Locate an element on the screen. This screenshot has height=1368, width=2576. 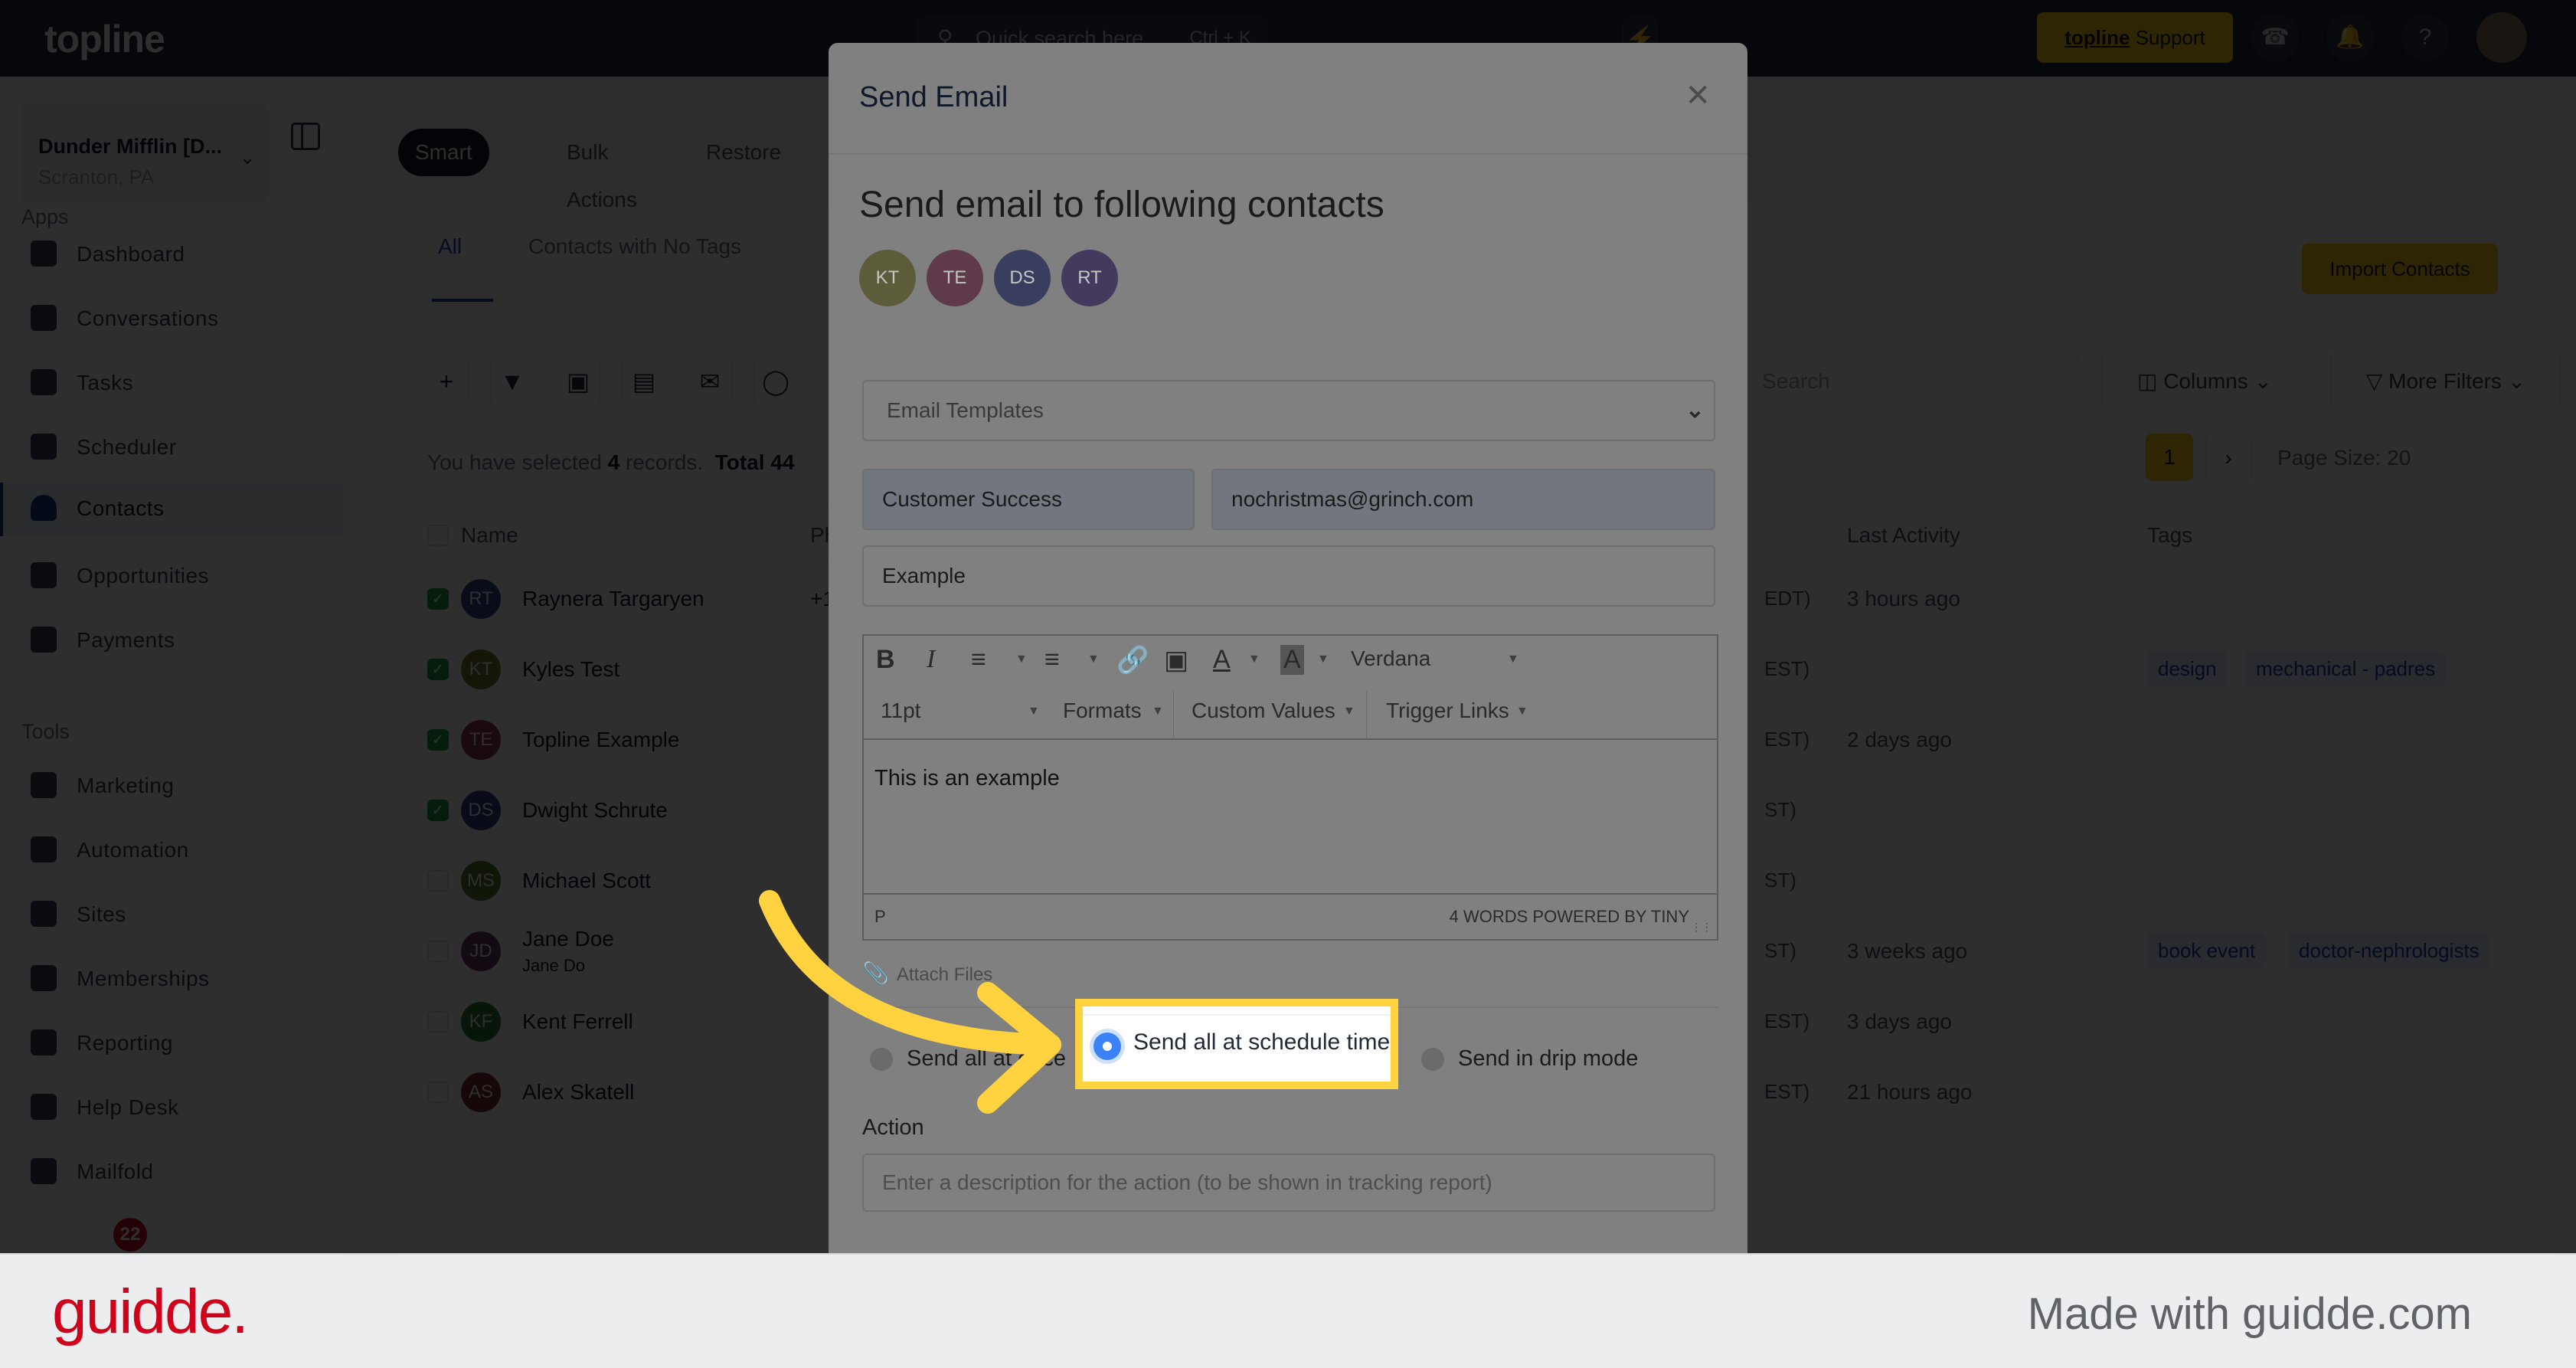
editor-body: This is an example is located at coordinates (967, 778).